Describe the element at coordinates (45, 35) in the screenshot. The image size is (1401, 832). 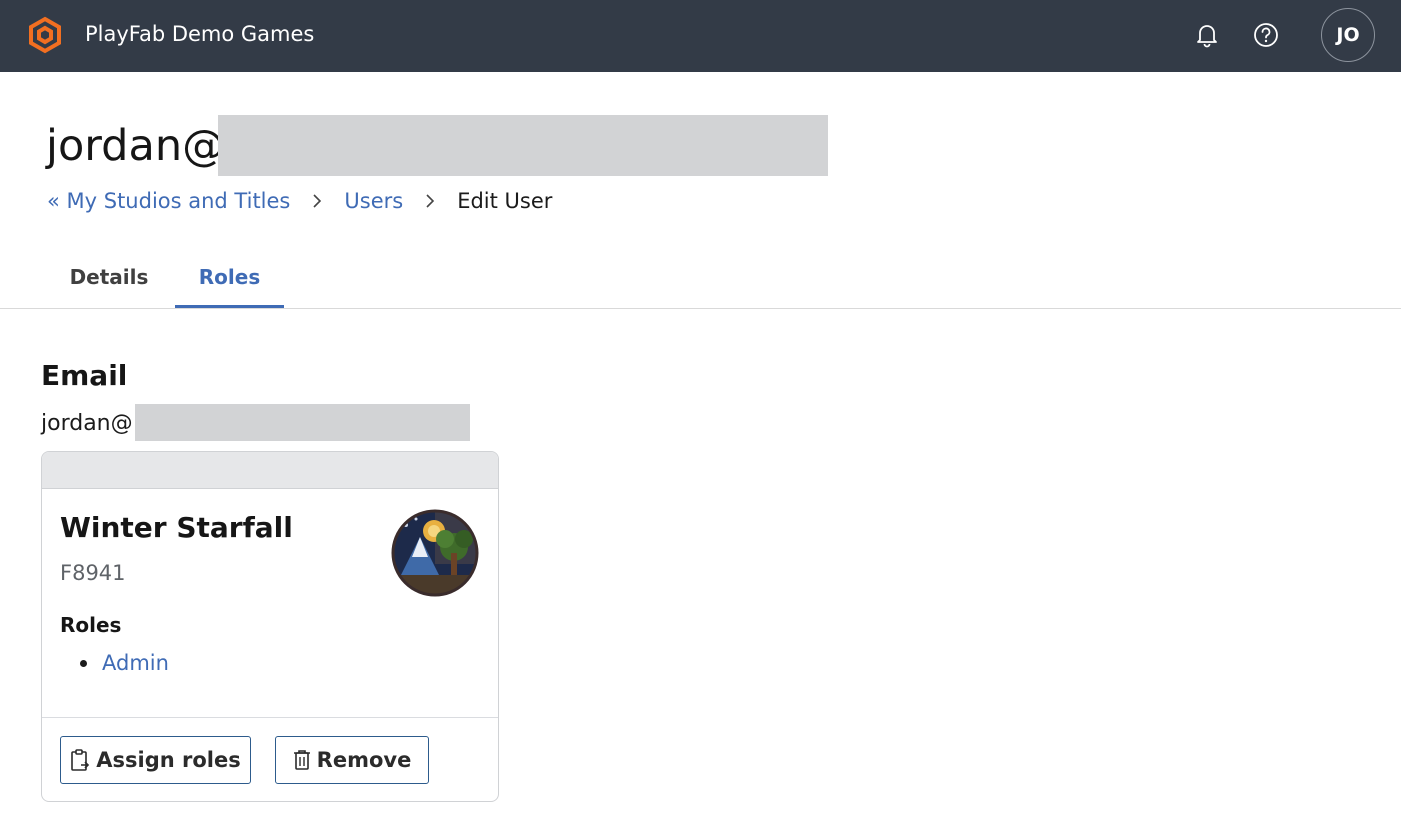
I see `playfab-logo-icon` at that location.